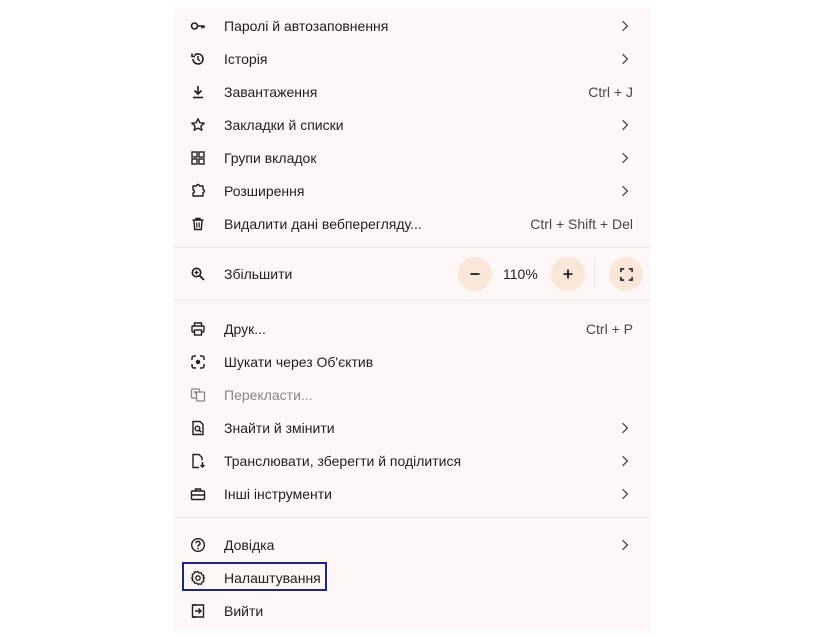  I want to click on menu-item-label: Транслювати, зберегти й поділитися, so click(343, 460).